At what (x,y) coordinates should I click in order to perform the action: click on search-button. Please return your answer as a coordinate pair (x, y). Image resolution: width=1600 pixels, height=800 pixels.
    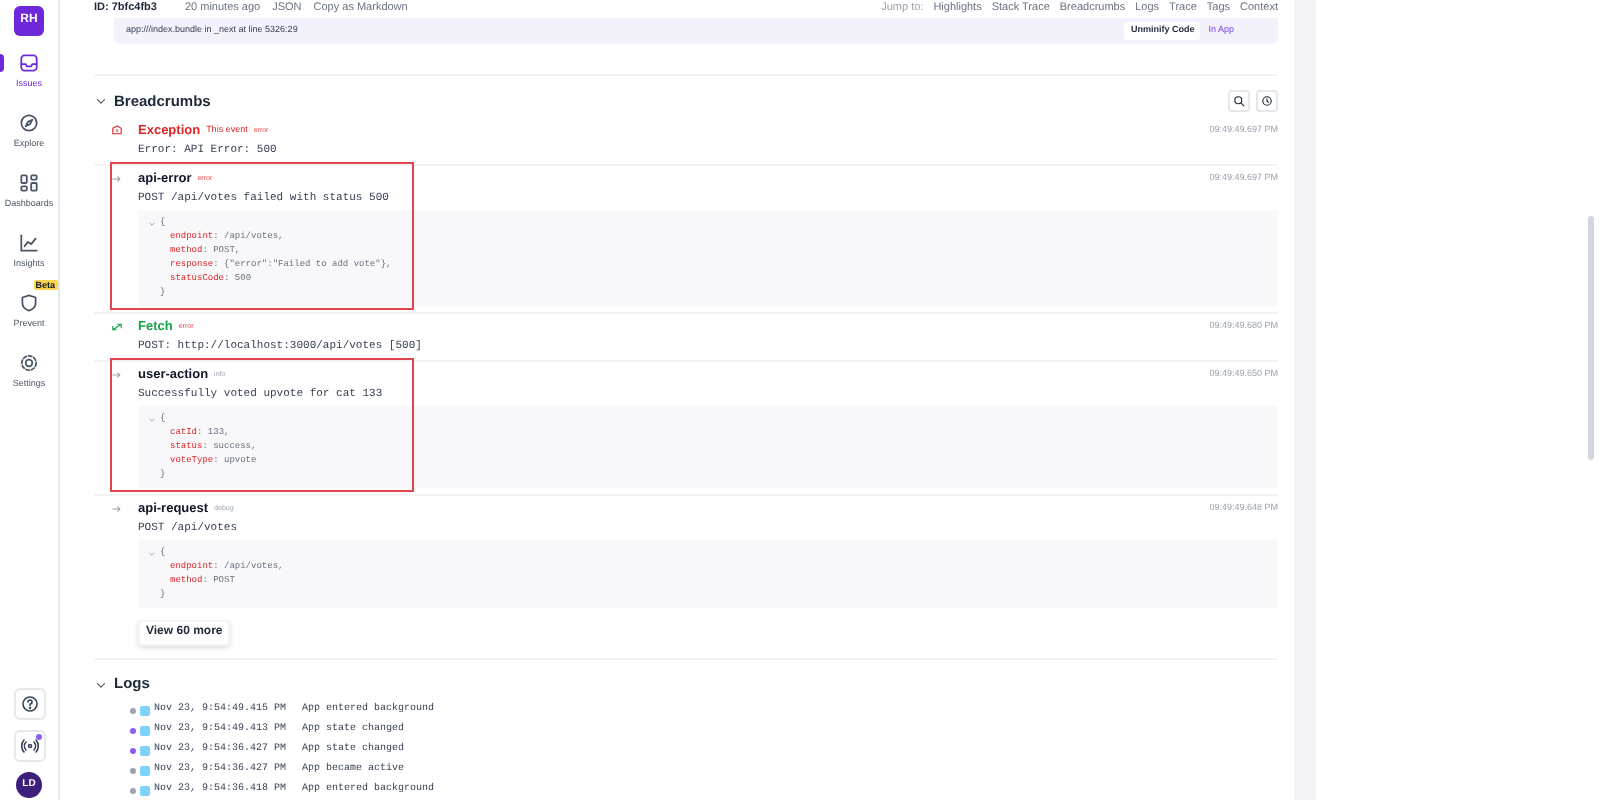
    Looking at the image, I should click on (1239, 101).